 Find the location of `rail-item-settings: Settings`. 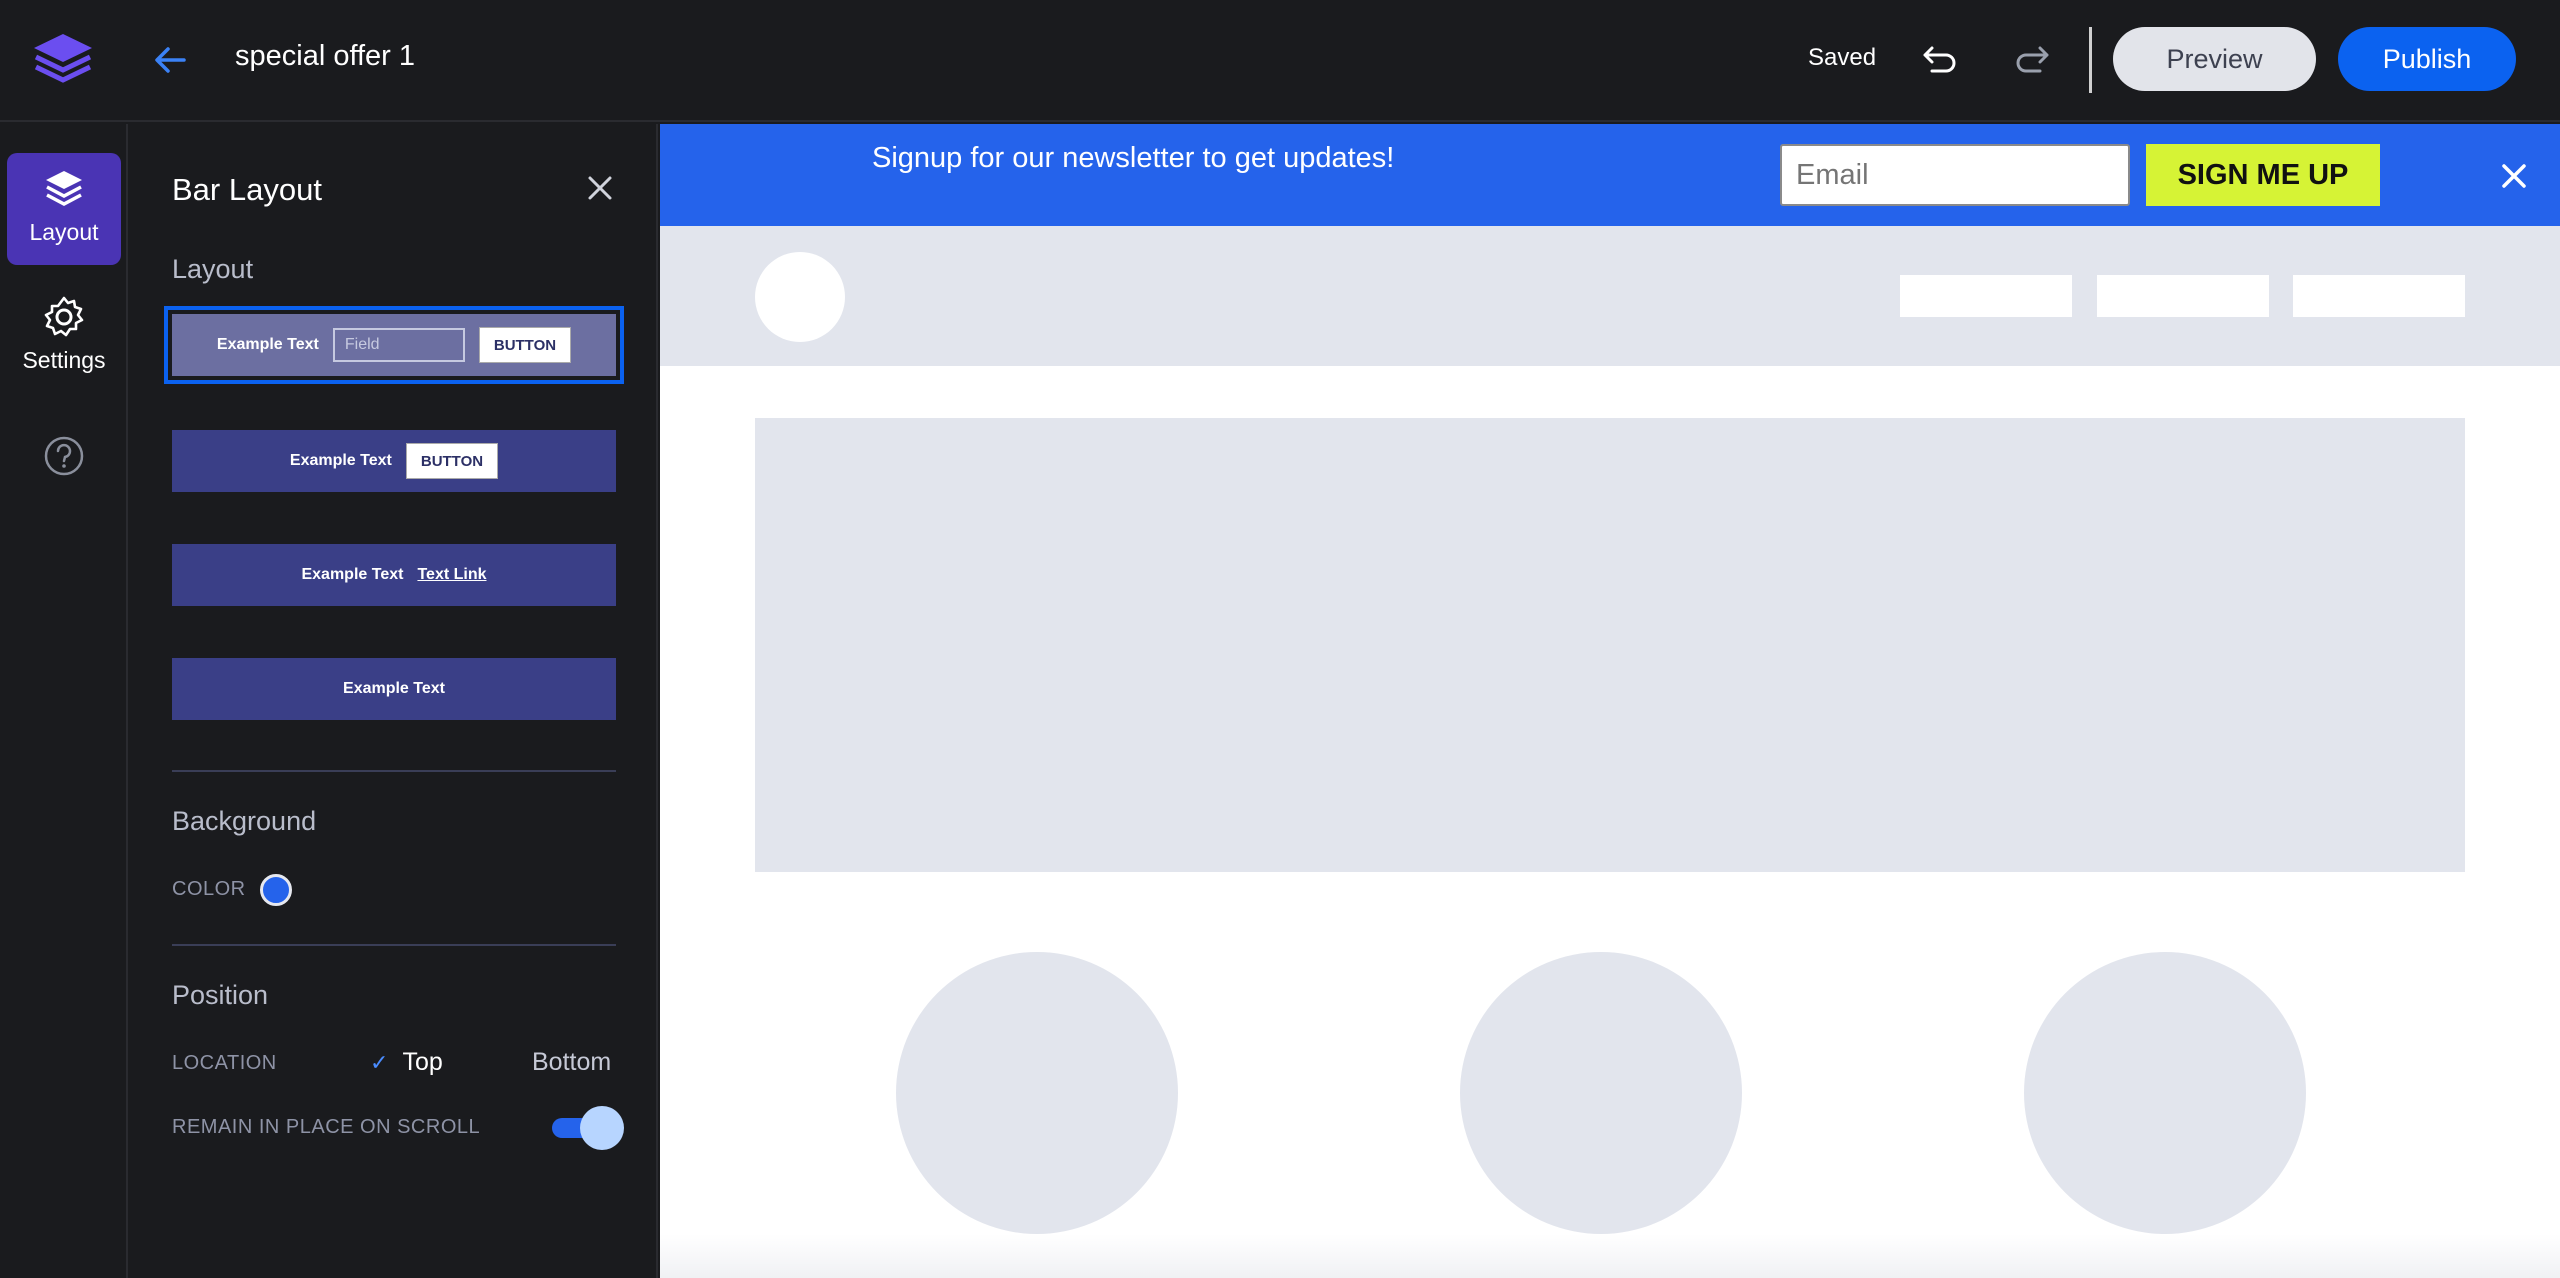

rail-item-settings: Settings is located at coordinates (64, 337).